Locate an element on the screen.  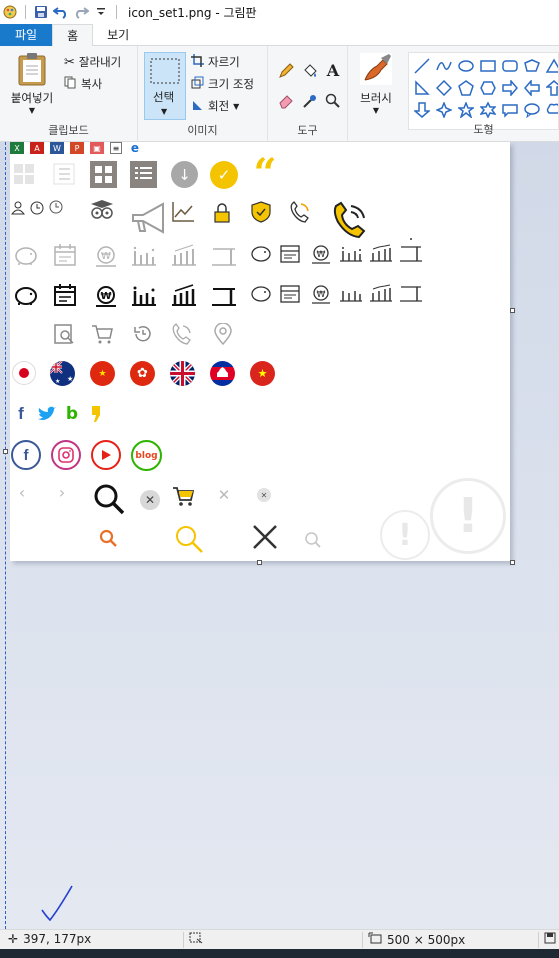
diamond-shape-icon is located at coordinates (444, 88).